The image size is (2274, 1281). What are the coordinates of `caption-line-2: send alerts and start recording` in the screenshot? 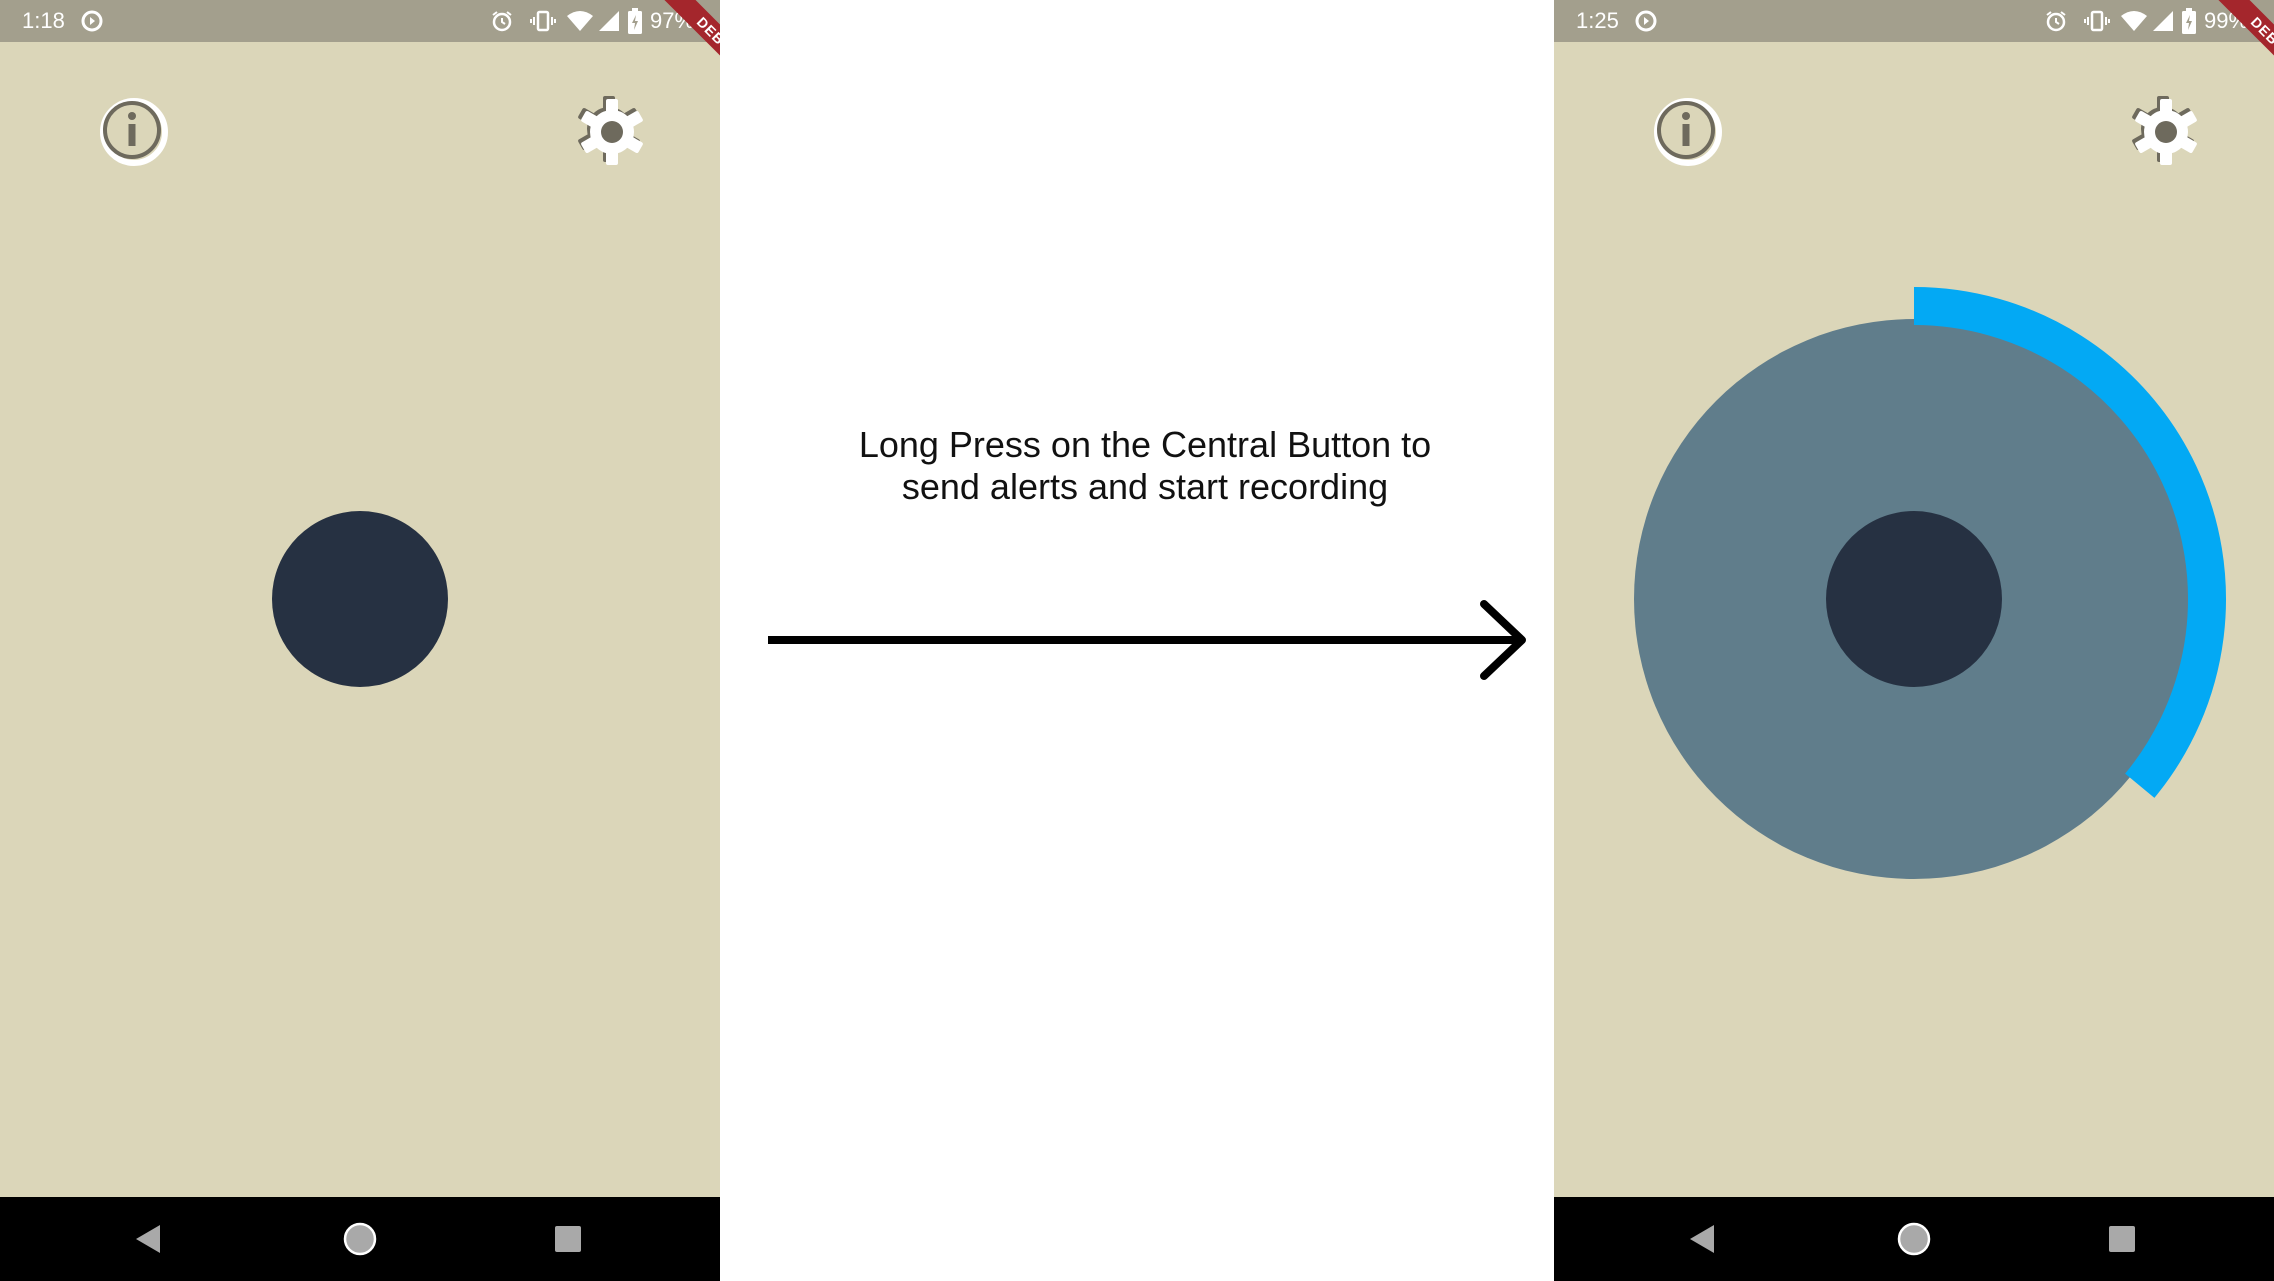 It's located at (1145, 486).